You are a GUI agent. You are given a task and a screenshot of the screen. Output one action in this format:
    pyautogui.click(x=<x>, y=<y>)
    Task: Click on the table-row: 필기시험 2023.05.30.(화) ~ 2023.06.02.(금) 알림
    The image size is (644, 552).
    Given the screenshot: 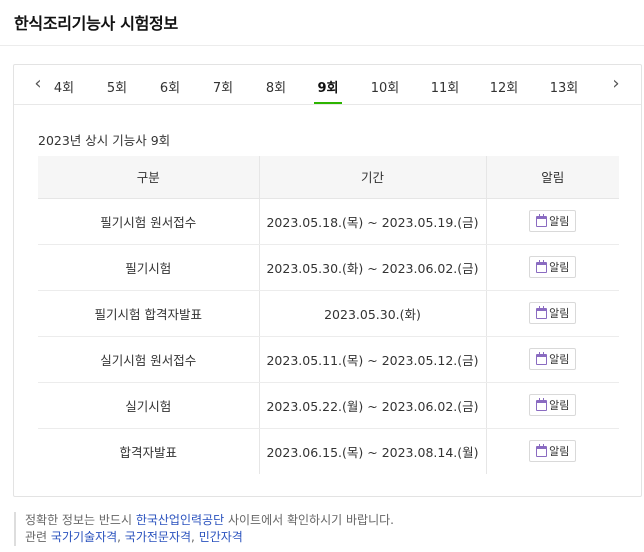 What is the action you would take?
    pyautogui.click(x=328, y=267)
    